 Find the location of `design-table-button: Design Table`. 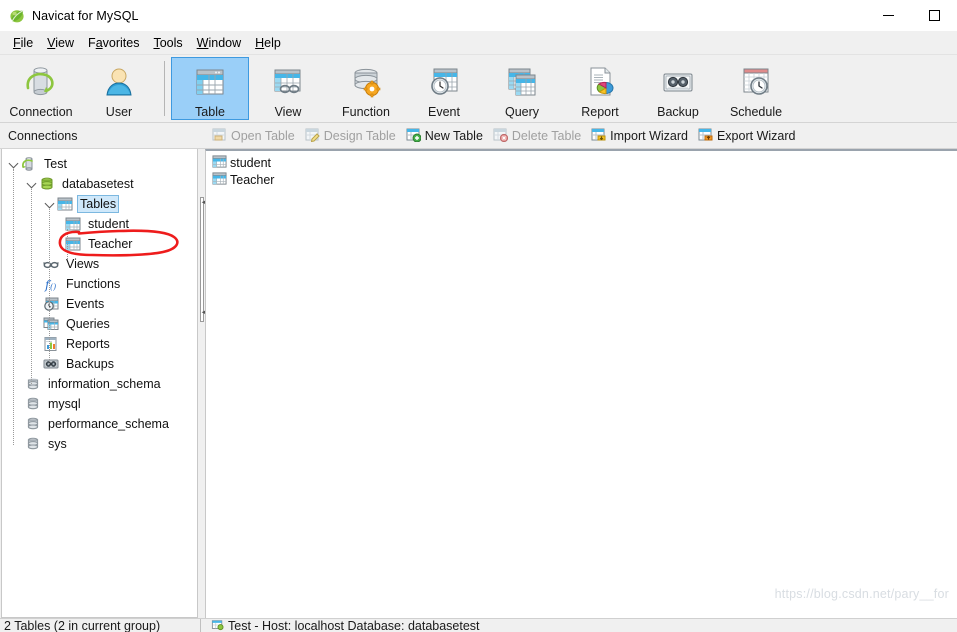

design-table-button: Design Table is located at coordinates (351, 136).